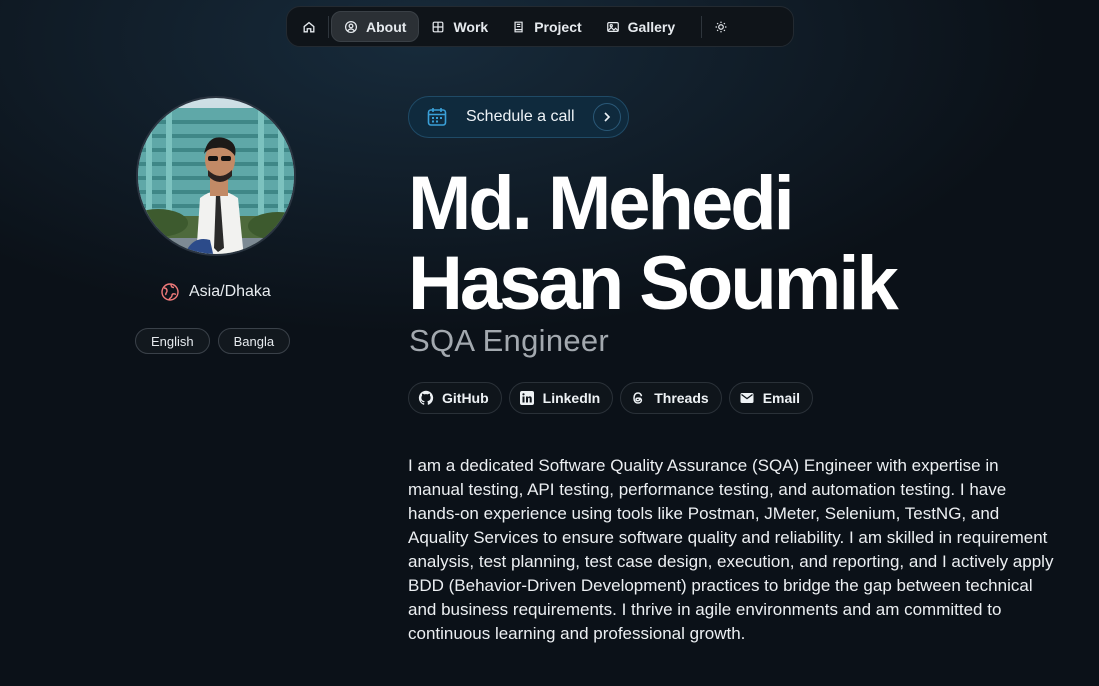  What do you see at coordinates (747, 398) in the screenshot?
I see `mail-icon` at bounding box center [747, 398].